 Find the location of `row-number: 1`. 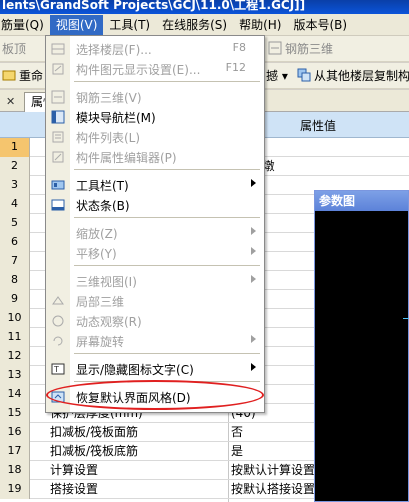

row-number: 1 is located at coordinates (15, 147).